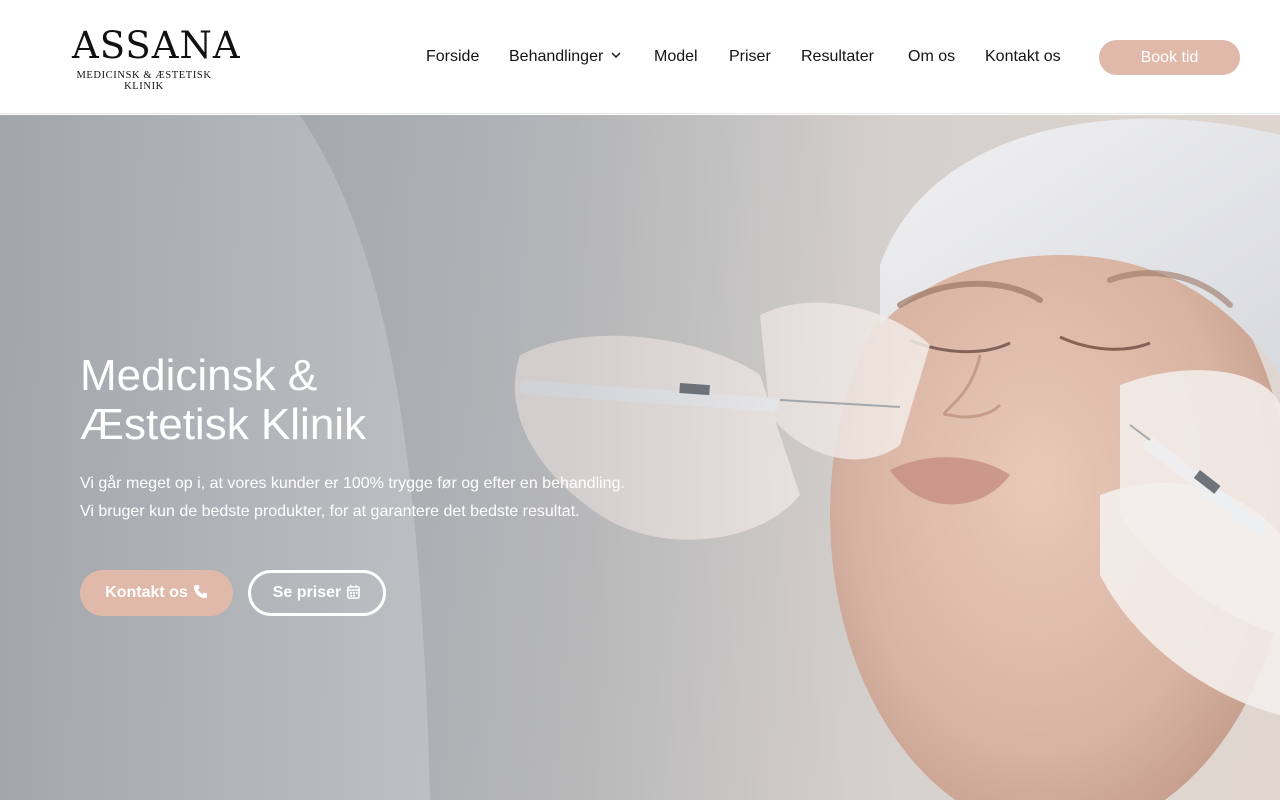  What do you see at coordinates (199, 375) in the screenshot?
I see `hero-title-line-1: Medicinsk &` at bounding box center [199, 375].